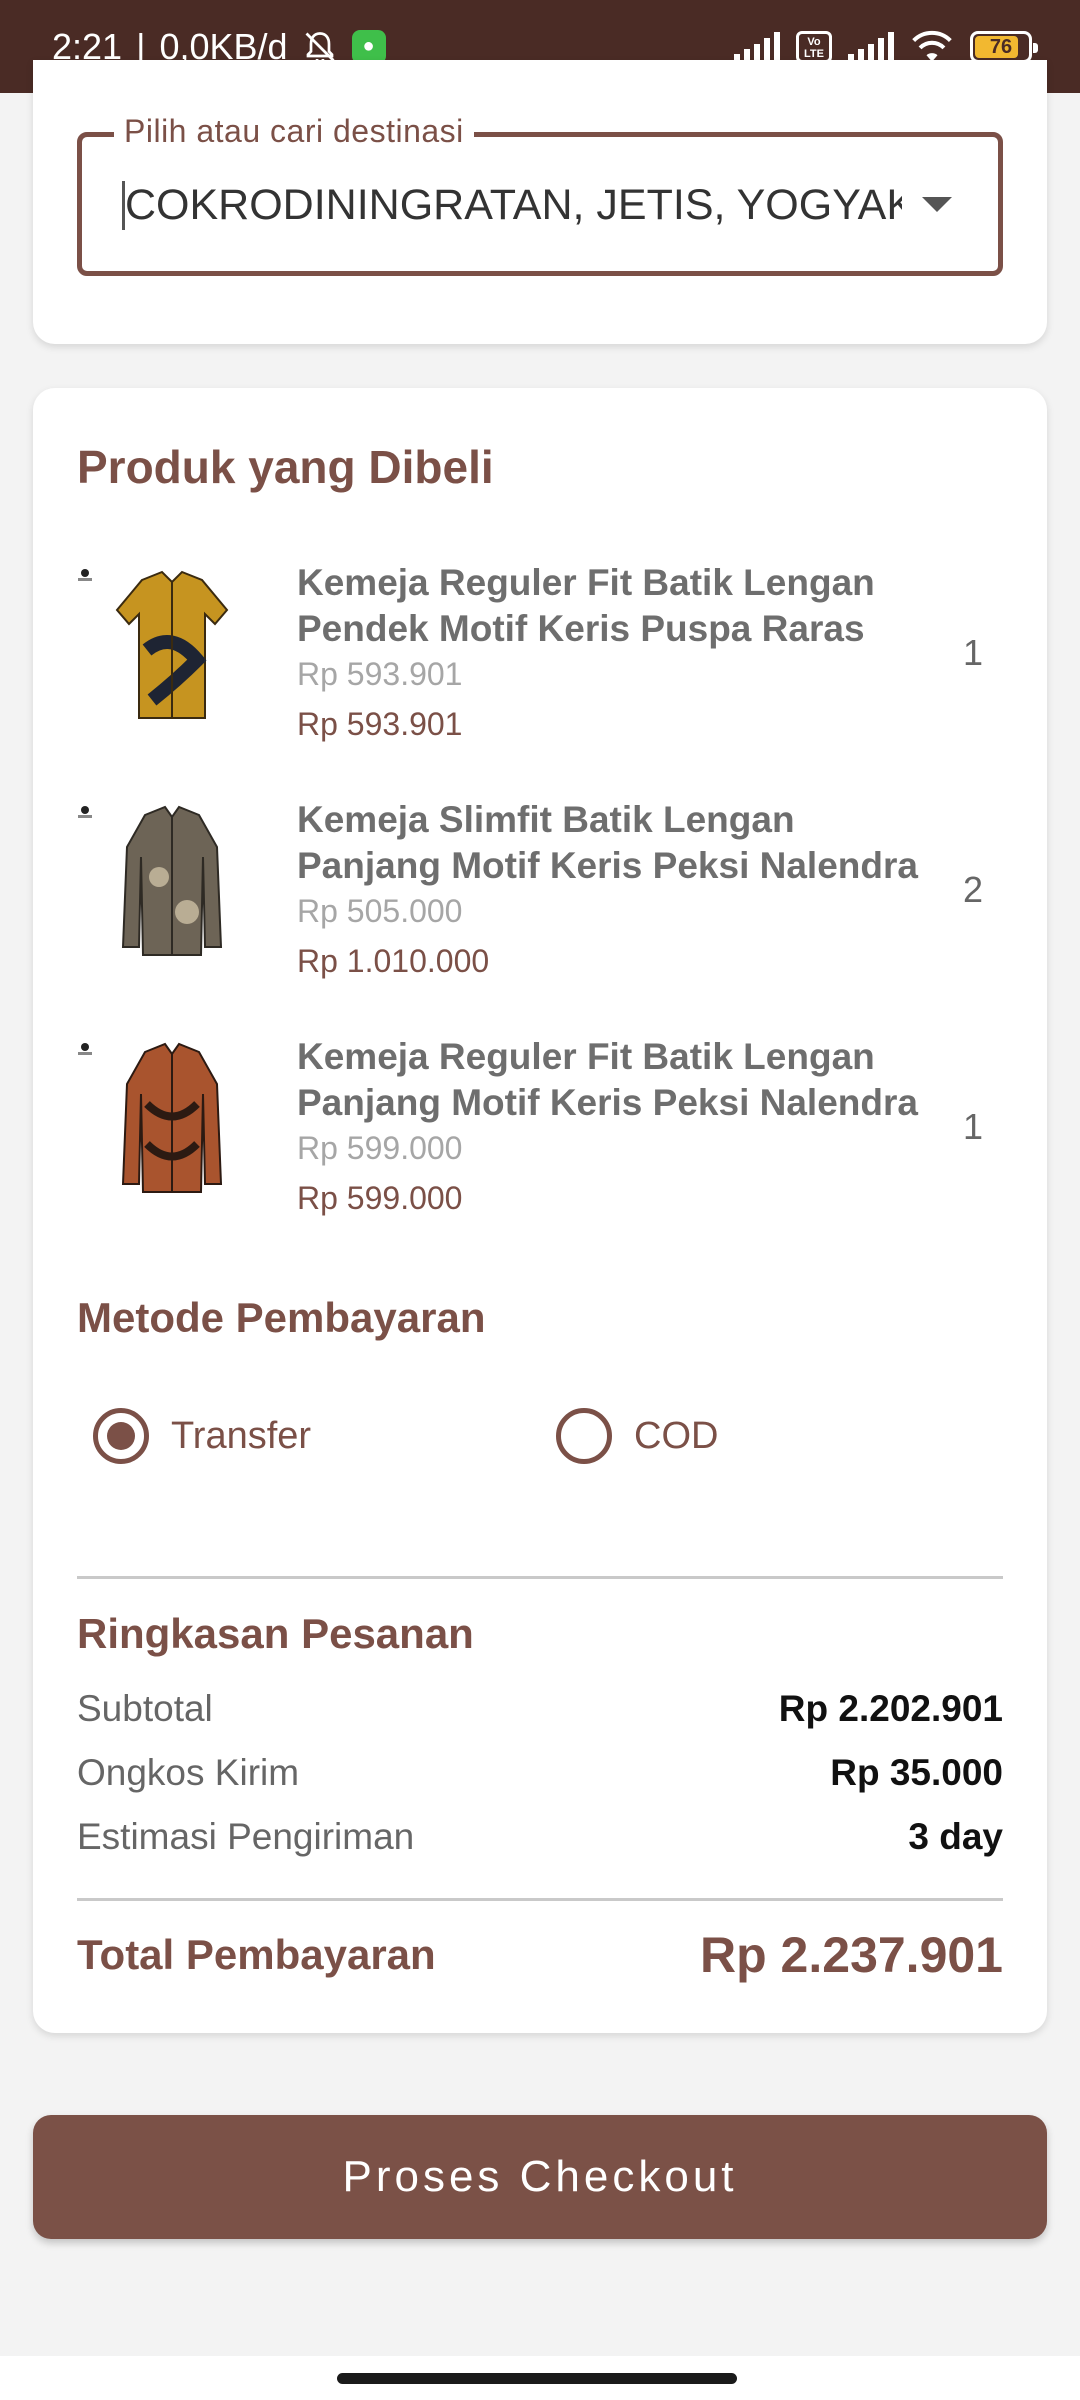 Image resolution: width=1080 pixels, height=2400 pixels. I want to click on payment-option-transfer: Transfer, so click(202, 1436).